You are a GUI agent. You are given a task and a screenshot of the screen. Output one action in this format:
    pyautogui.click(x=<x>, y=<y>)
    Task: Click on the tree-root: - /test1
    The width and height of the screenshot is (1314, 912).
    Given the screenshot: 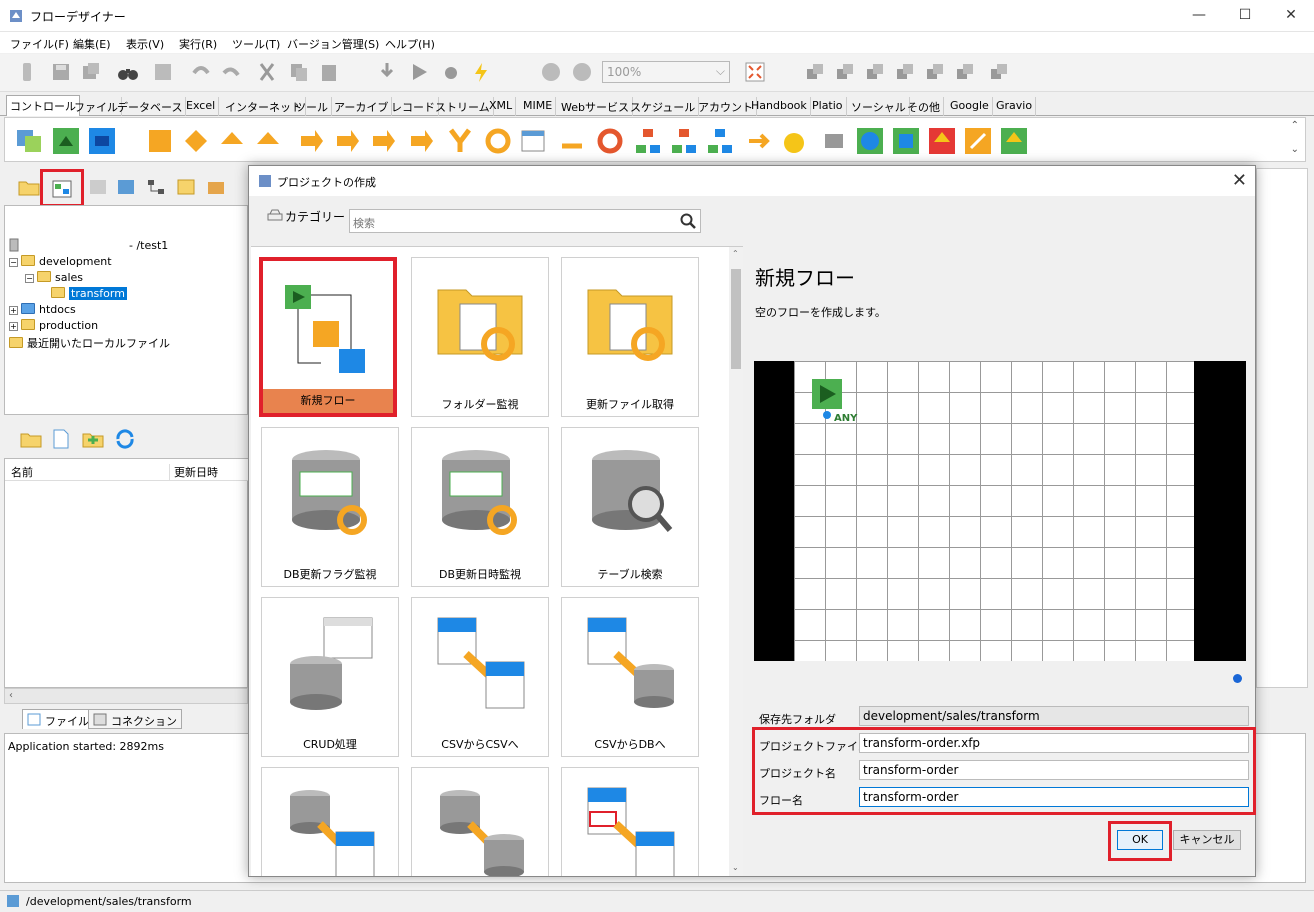 What is the action you would take?
    pyautogui.click(x=148, y=245)
    